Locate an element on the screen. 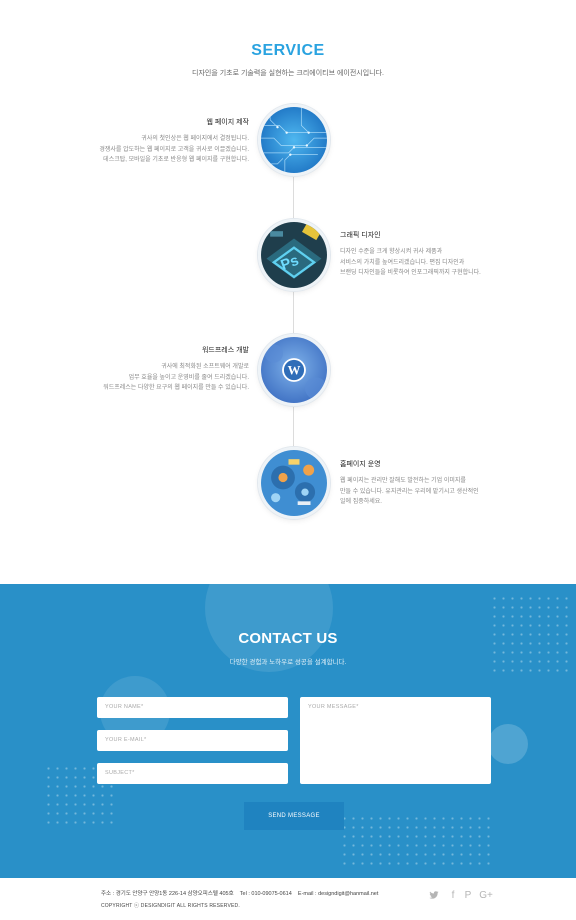 This screenshot has width=576, height=920. wordpress-image: W is located at coordinates (294, 370).